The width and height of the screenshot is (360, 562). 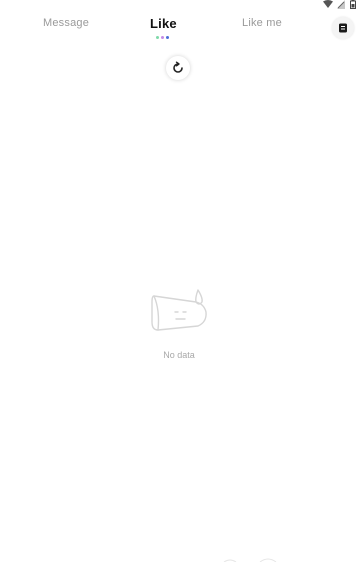 What do you see at coordinates (262, 23) in the screenshot?
I see `tab-like-me: Like me` at bounding box center [262, 23].